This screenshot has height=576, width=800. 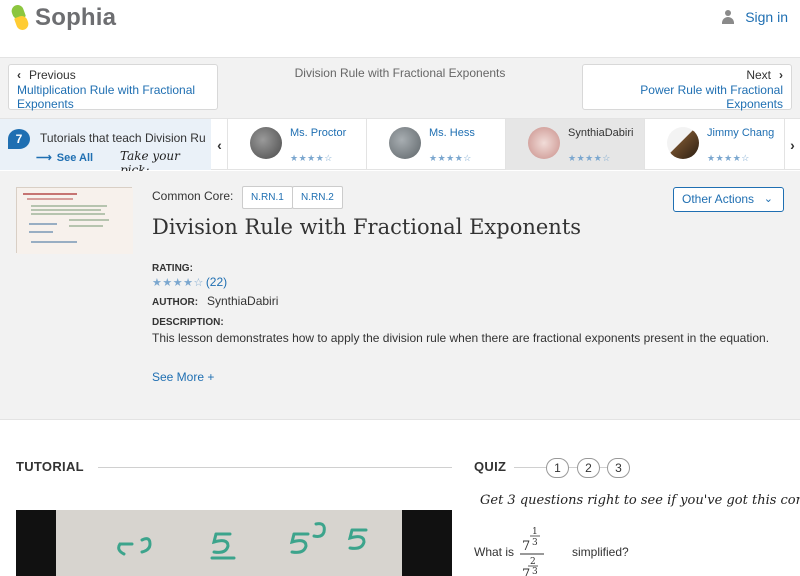 What do you see at coordinates (242, 541) in the screenshot?
I see `video-frame-math-image` at bounding box center [242, 541].